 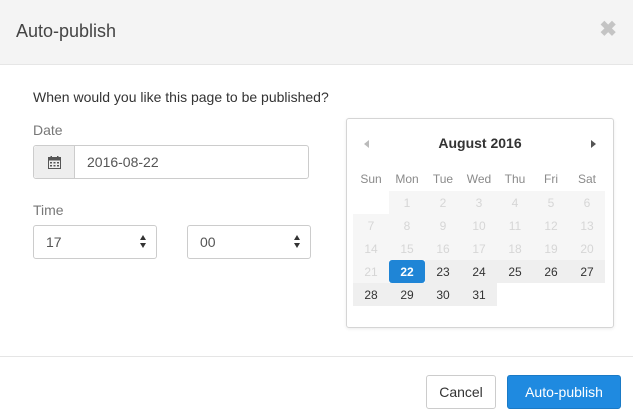 I want to click on calendar-day: 24, so click(x=479, y=271).